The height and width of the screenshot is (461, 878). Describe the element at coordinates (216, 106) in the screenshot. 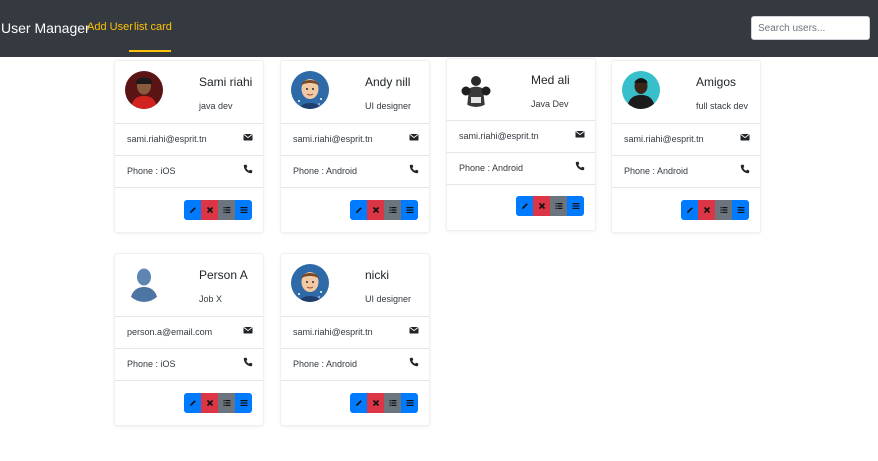

I see `user-job: java dev` at that location.